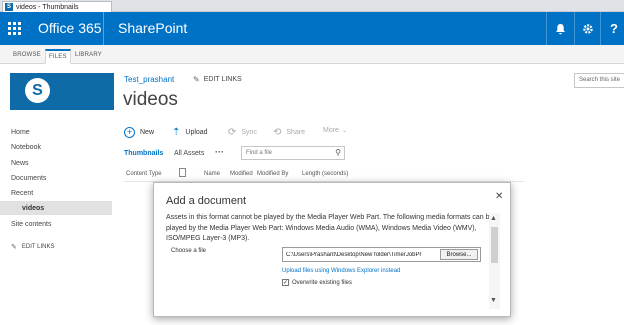  What do you see at coordinates (139, 132) in the screenshot?
I see `new-button: + New` at bounding box center [139, 132].